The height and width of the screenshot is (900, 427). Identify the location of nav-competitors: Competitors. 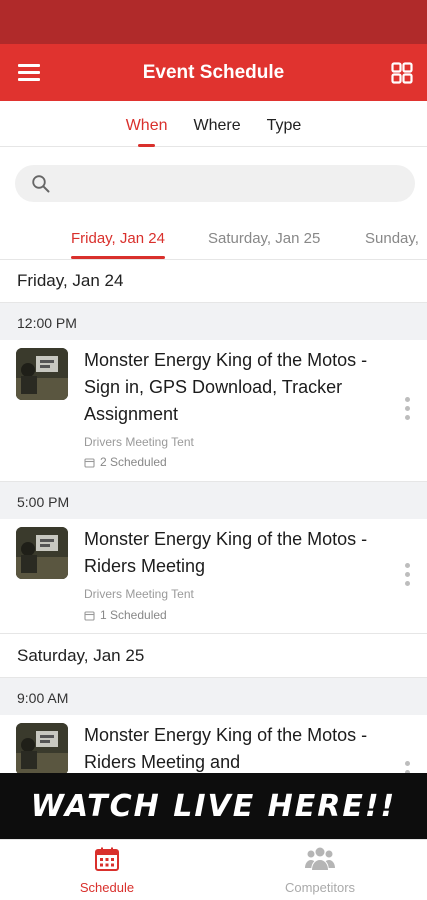
(320, 870).